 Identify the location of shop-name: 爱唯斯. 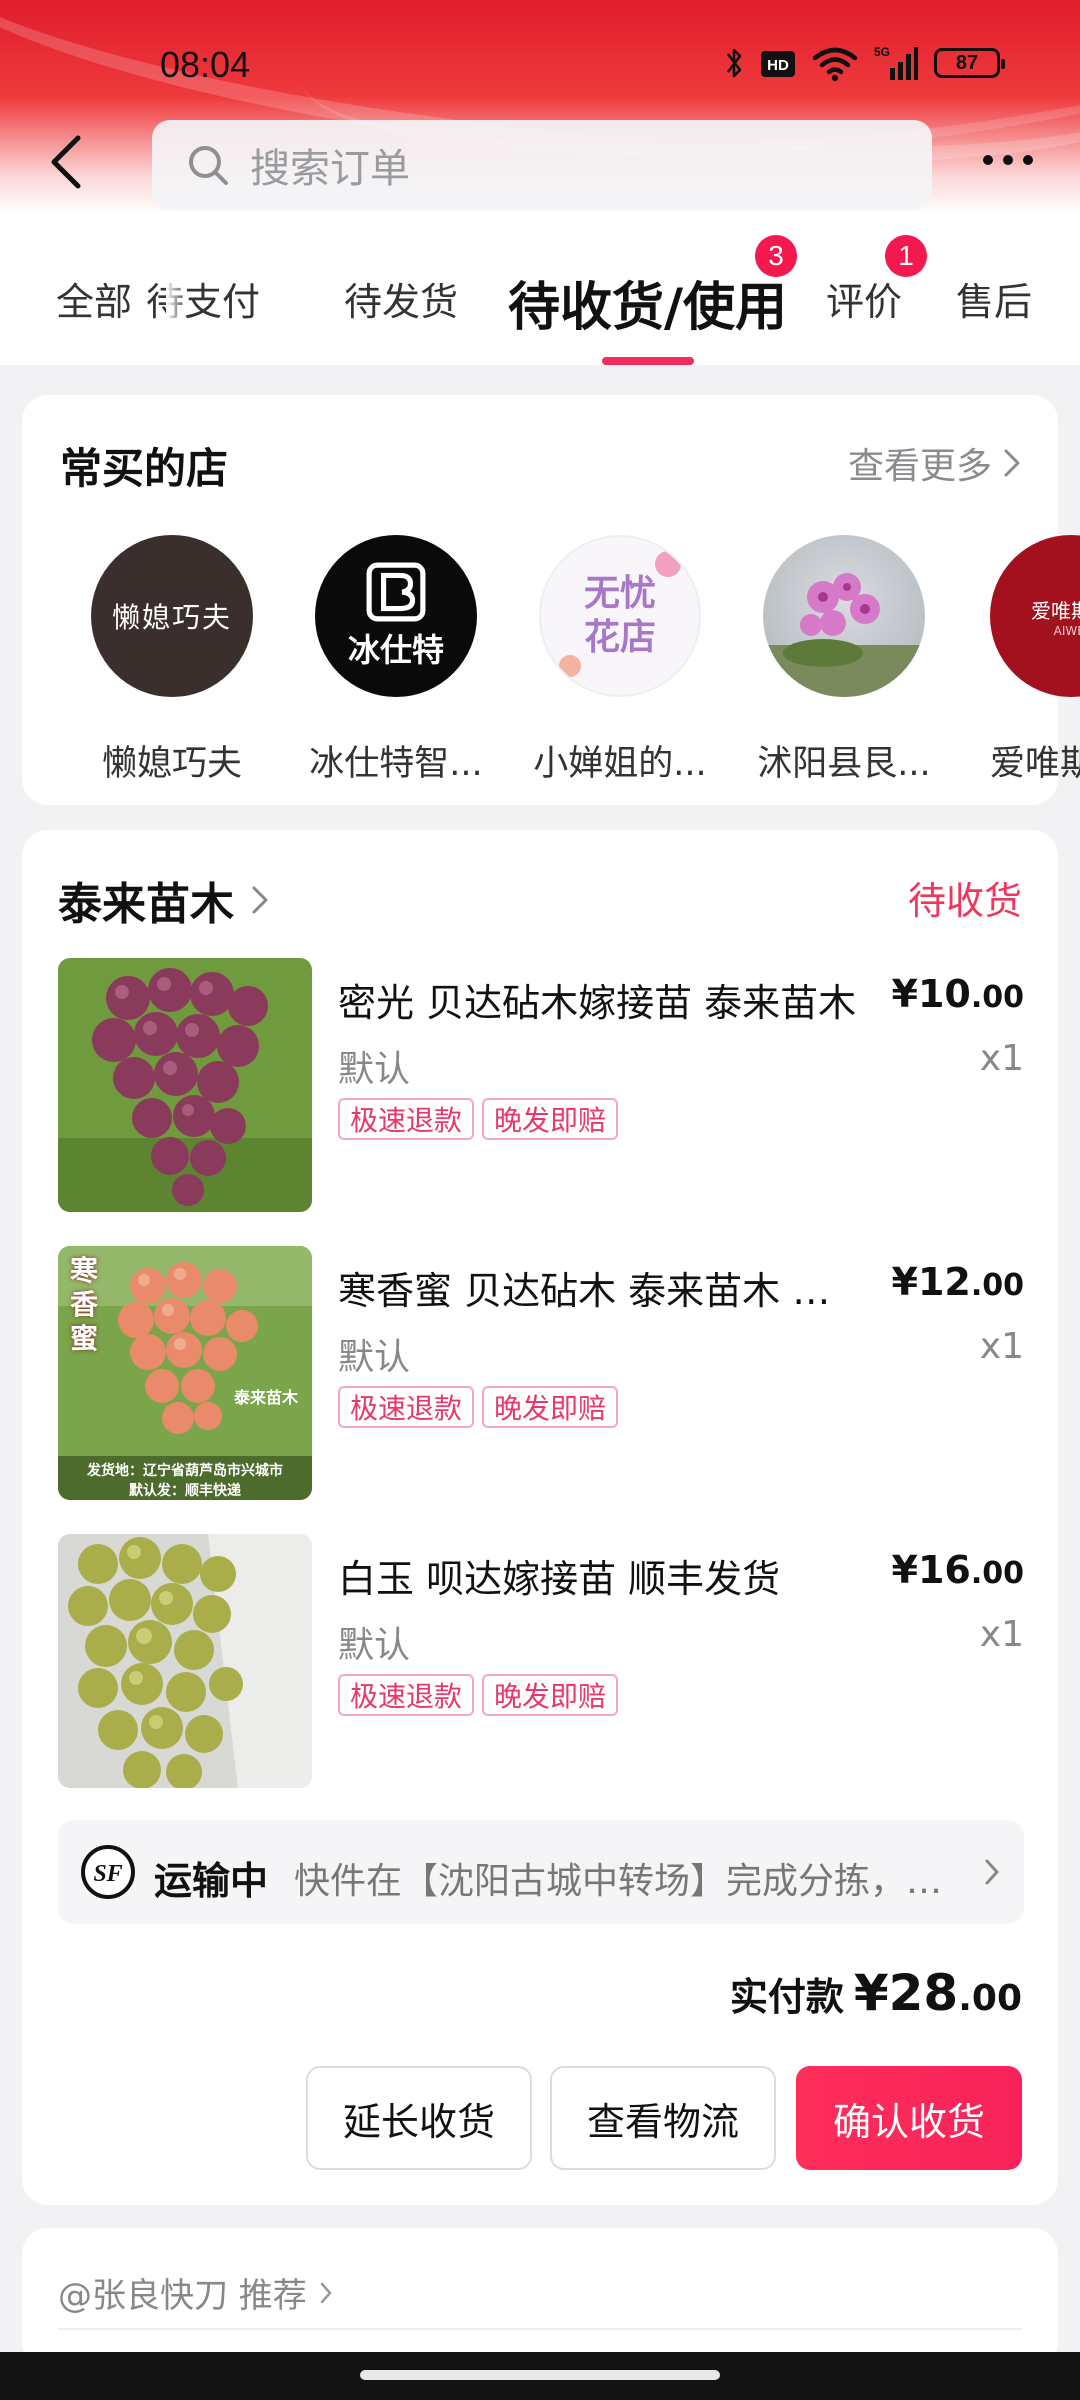
(1035, 764).